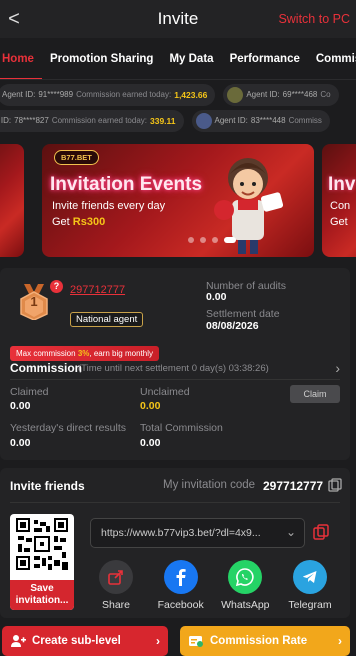 The image size is (356, 656). Describe the element at coordinates (335, 485) in the screenshot. I see `copy-icon` at that location.